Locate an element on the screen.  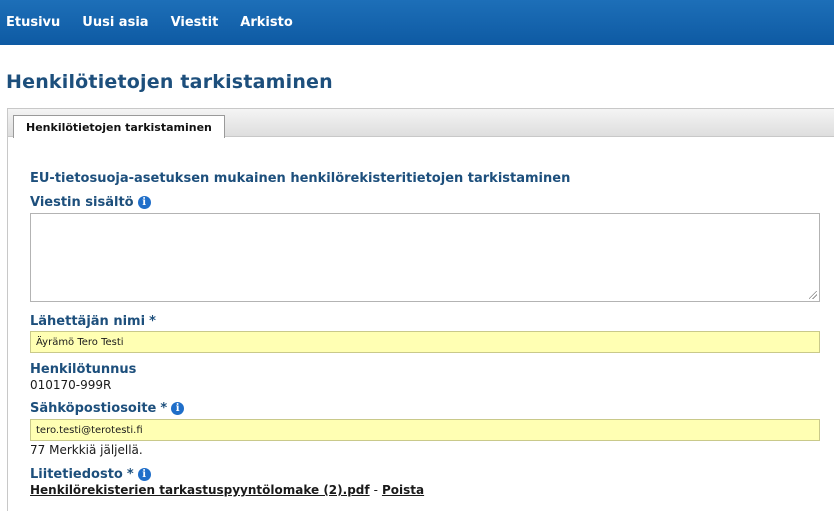
page-title: Henkilötietojen tarkistaminen is located at coordinates (169, 82).